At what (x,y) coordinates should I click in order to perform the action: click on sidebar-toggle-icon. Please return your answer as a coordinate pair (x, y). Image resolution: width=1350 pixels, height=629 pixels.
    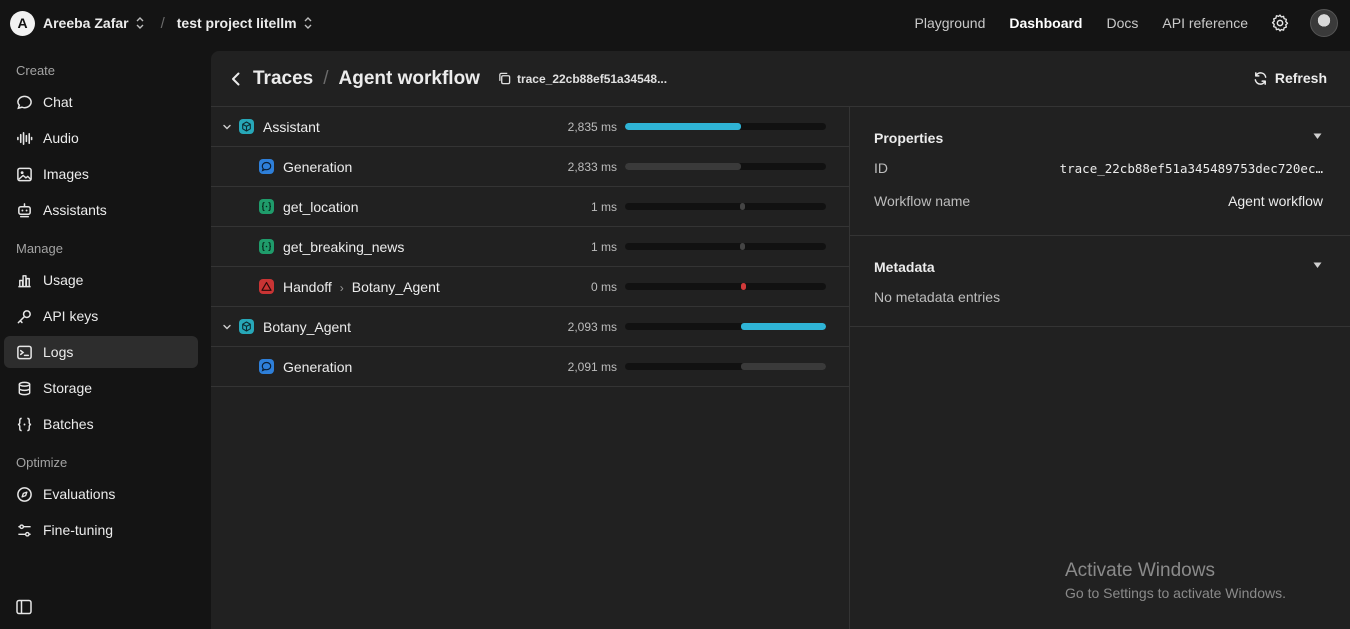
    Looking at the image, I should click on (24, 607).